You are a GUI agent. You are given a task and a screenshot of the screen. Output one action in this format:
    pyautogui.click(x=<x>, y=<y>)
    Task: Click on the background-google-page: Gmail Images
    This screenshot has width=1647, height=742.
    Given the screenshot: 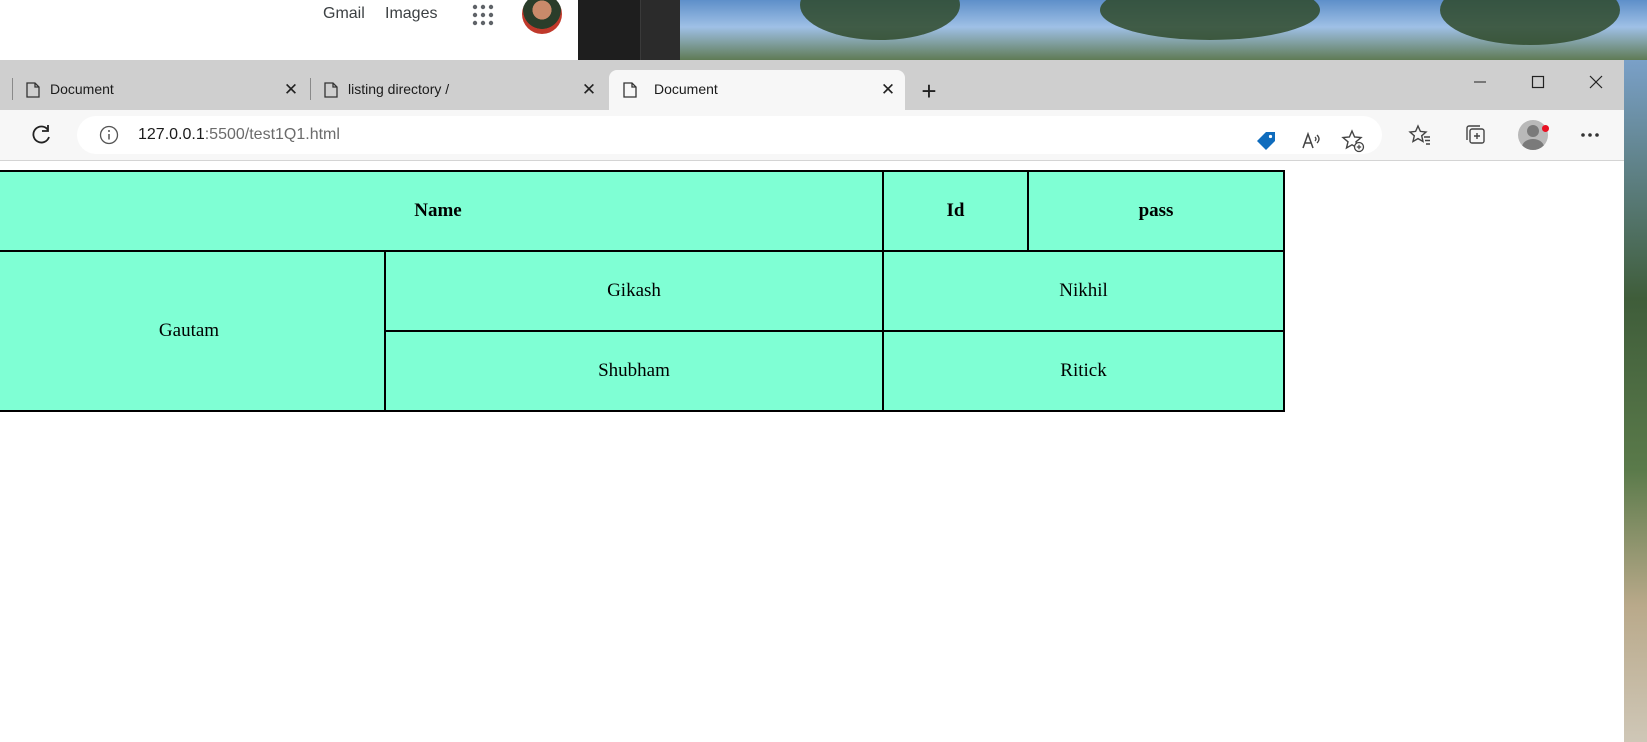 What is the action you would take?
    pyautogui.click(x=289, y=30)
    